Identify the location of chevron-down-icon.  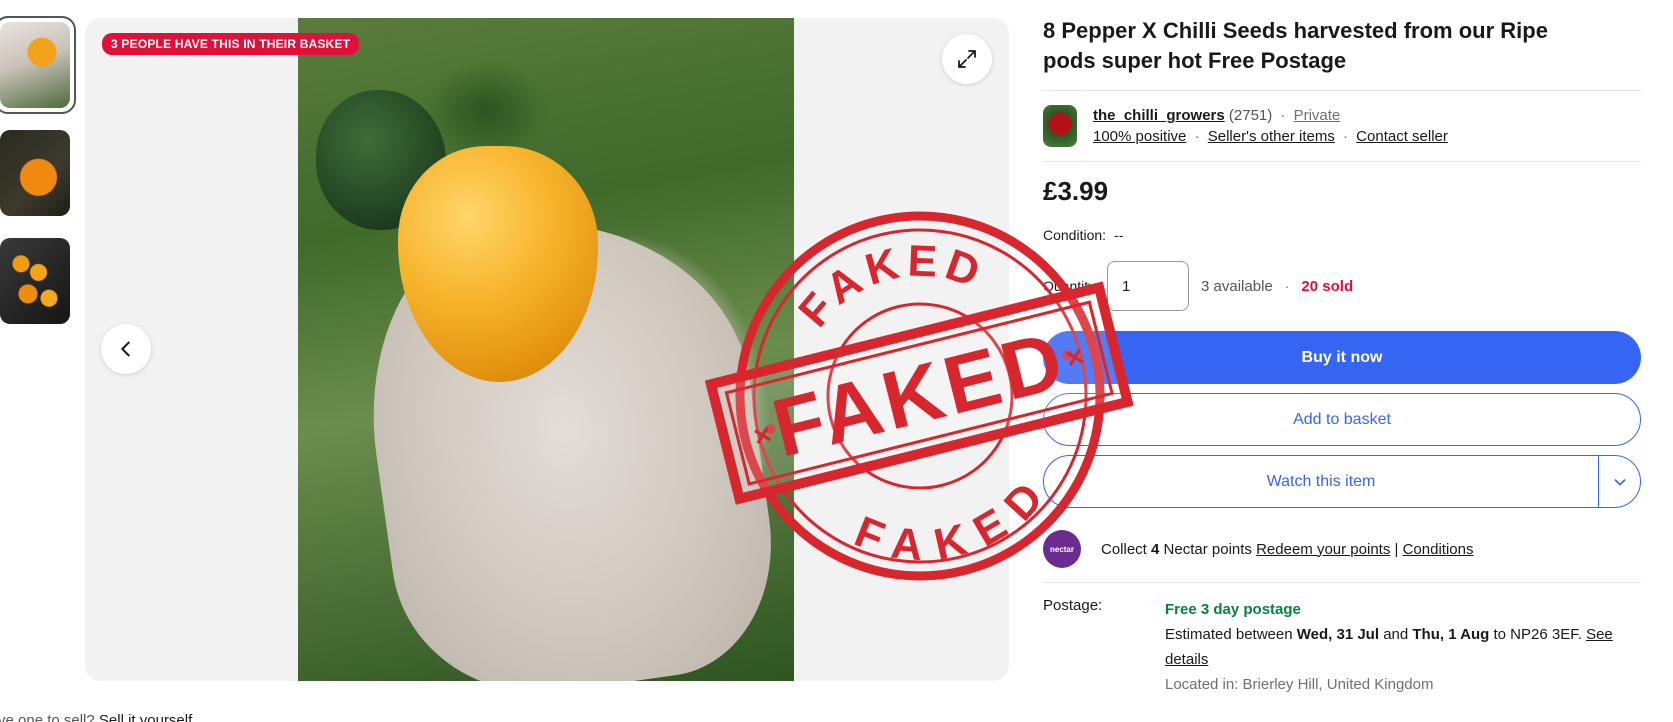
(1619, 481).